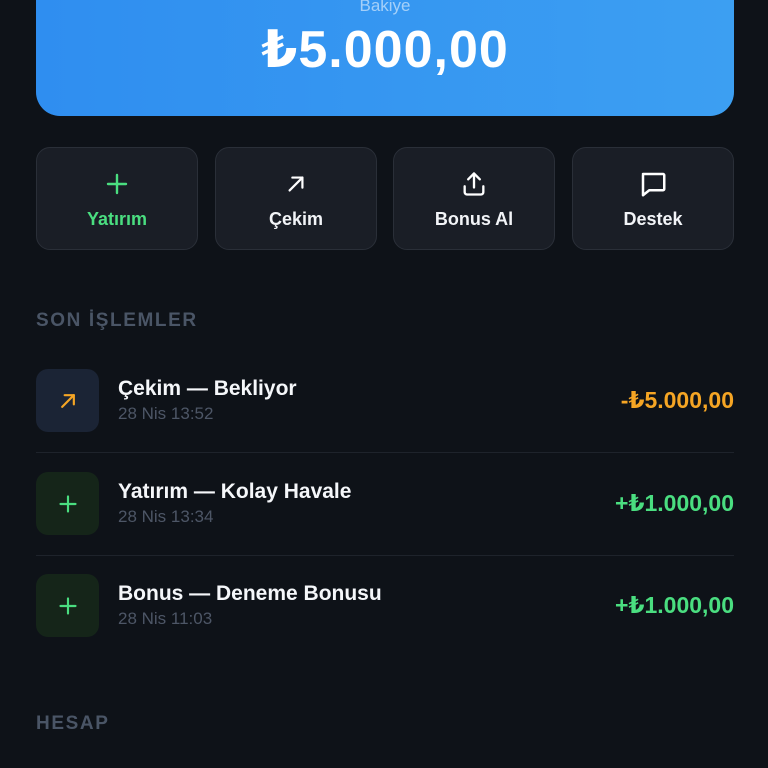  I want to click on withdraw-label: Çekim, so click(296, 219).